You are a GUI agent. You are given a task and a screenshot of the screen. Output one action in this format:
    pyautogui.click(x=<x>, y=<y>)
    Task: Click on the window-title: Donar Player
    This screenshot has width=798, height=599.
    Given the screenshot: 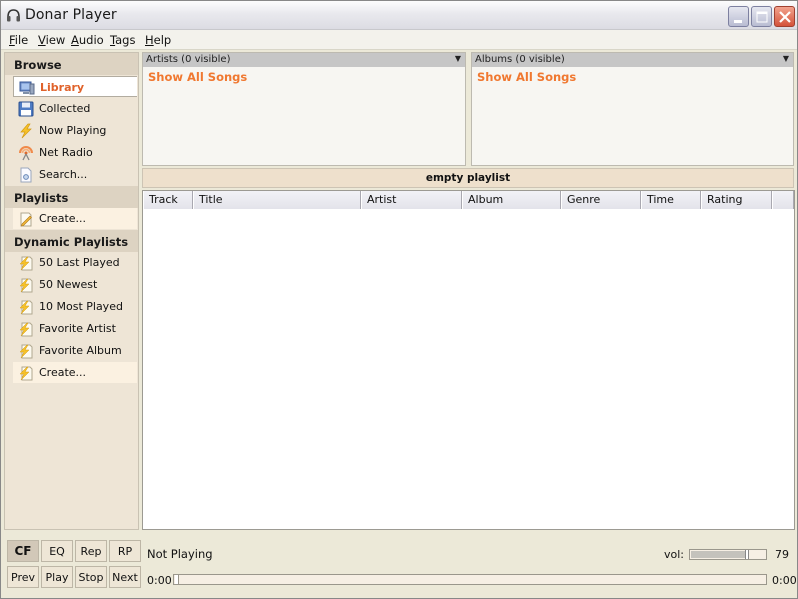 What is the action you would take?
    pyautogui.click(x=71, y=15)
    